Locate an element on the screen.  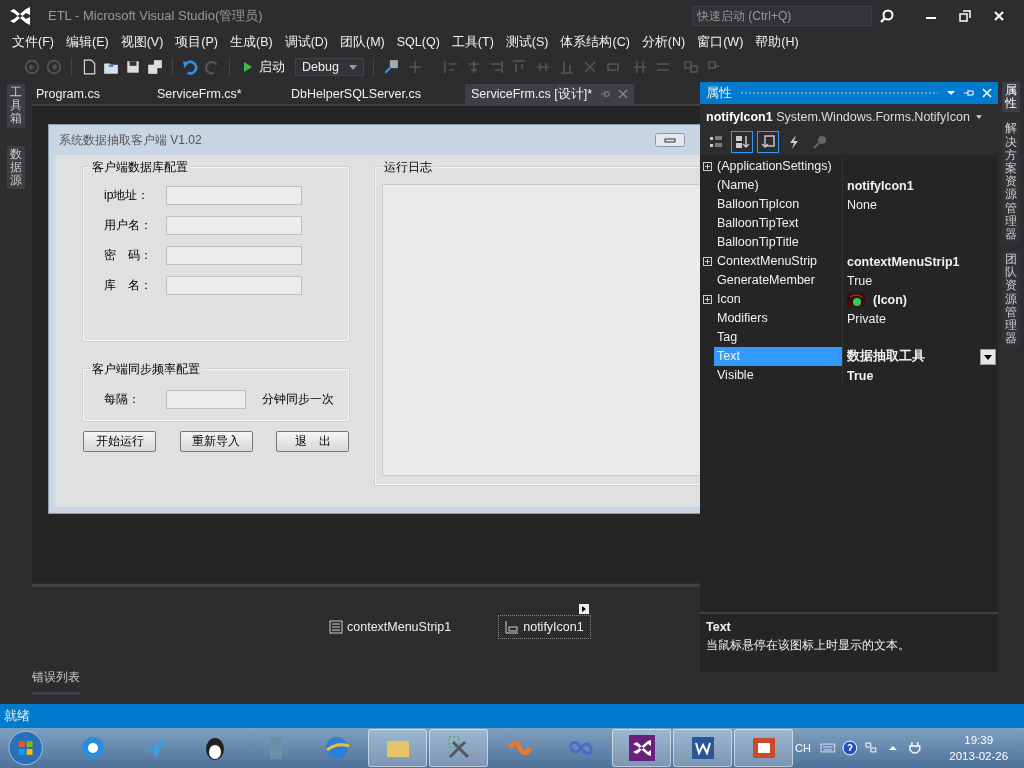
property-name: Icon is located at coordinates (778, 299).